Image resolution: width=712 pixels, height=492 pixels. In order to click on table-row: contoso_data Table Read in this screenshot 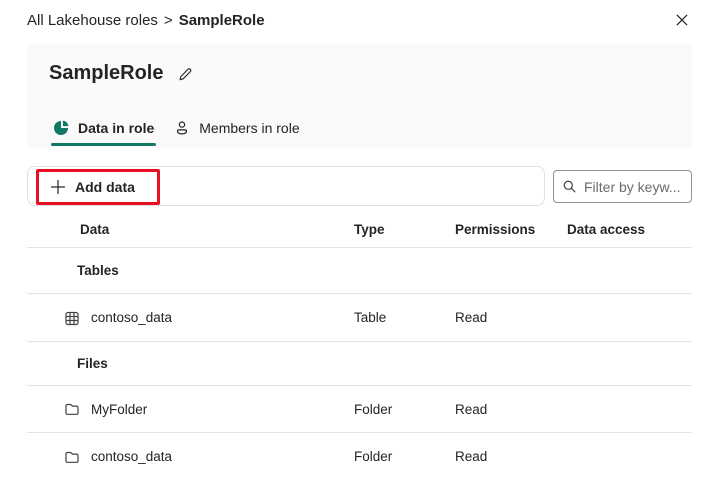, I will do `click(359, 318)`.